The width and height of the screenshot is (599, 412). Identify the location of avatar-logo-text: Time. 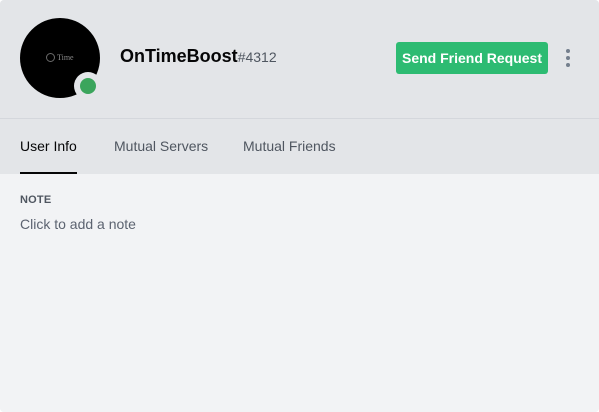
(65, 57).